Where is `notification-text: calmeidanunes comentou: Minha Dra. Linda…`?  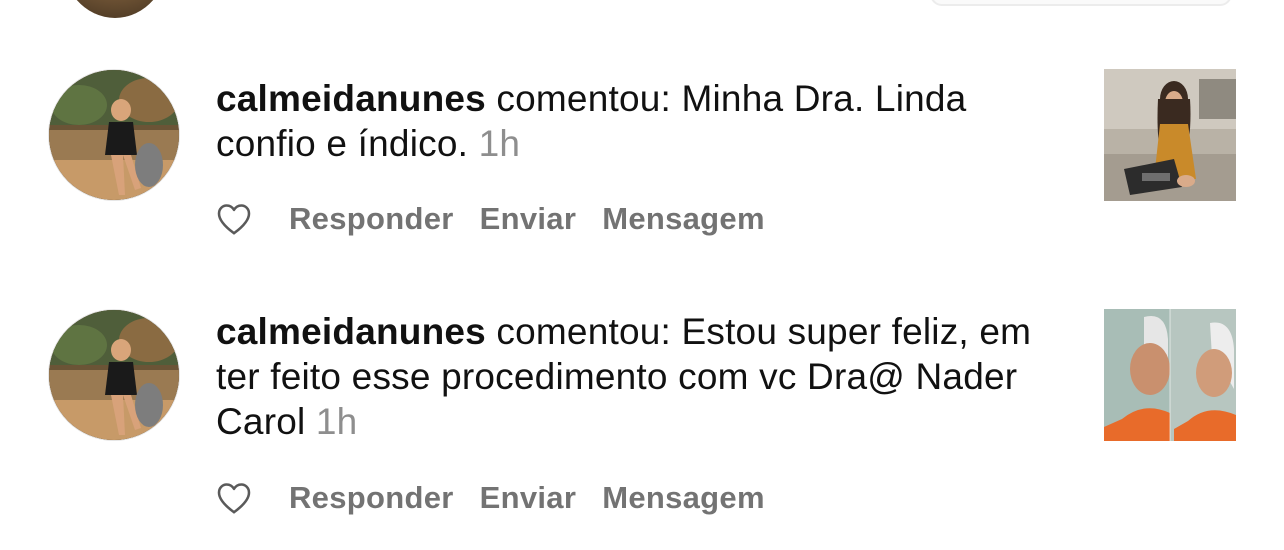 notification-text: calmeidanunes comentou: Minha Dra. Linda… is located at coordinates (631, 121).